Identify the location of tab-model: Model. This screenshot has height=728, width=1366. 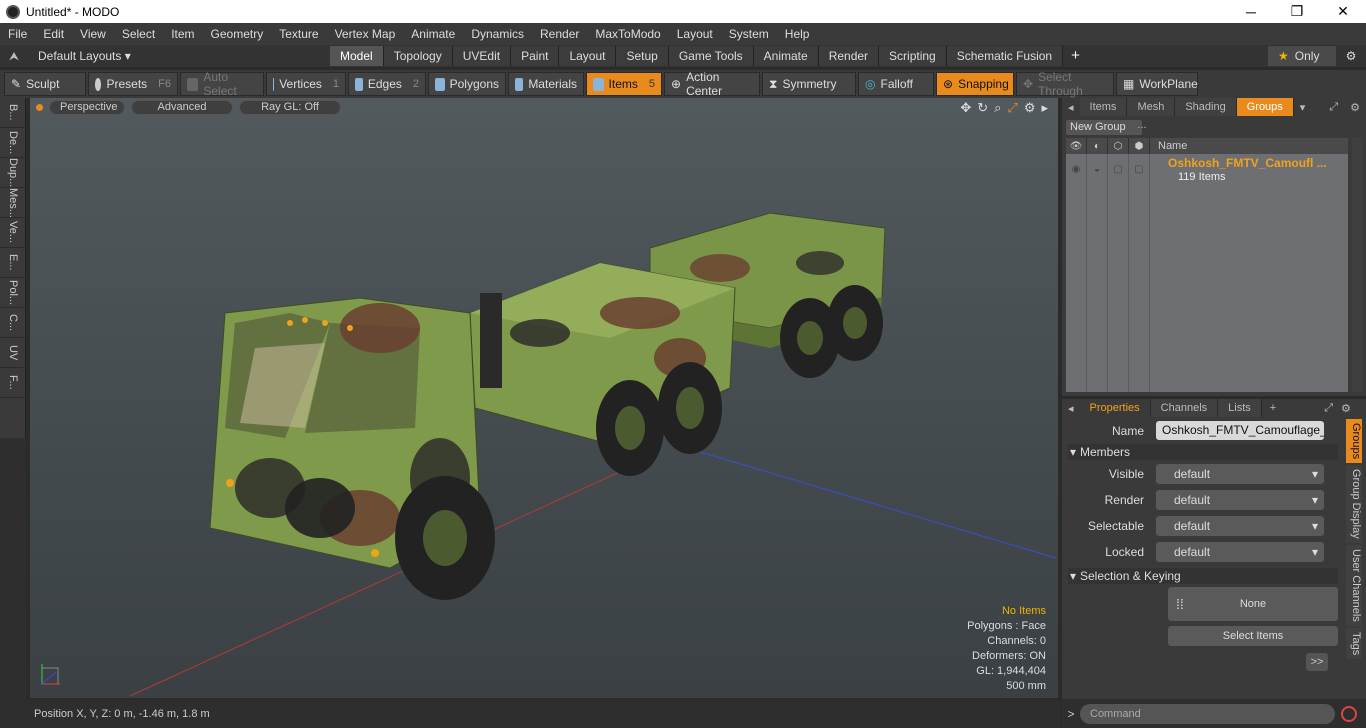
(357, 56).